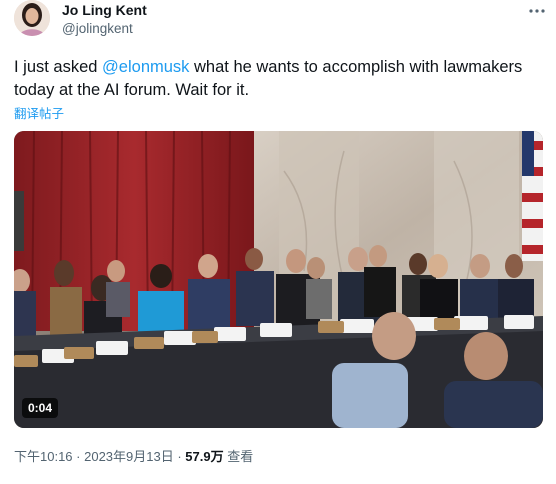 The width and height of the screenshot is (556, 484). I want to click on views-count: 57.9万, so click(204, 456).